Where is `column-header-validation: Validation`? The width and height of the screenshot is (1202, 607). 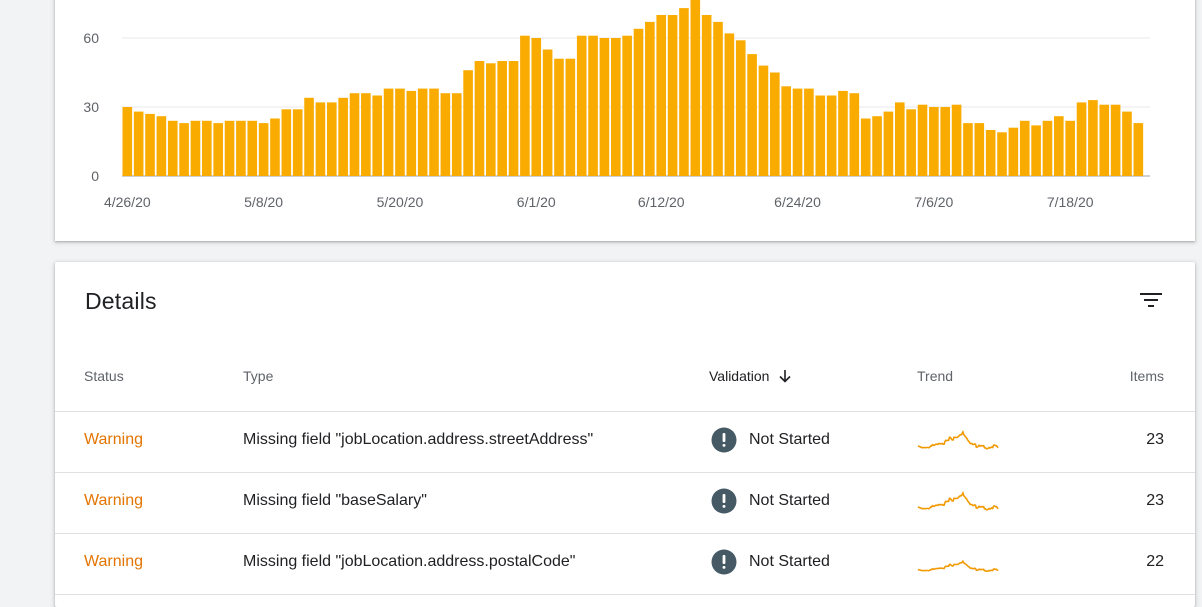
column-header-validation: Validation is located at coordinates (751, 376).